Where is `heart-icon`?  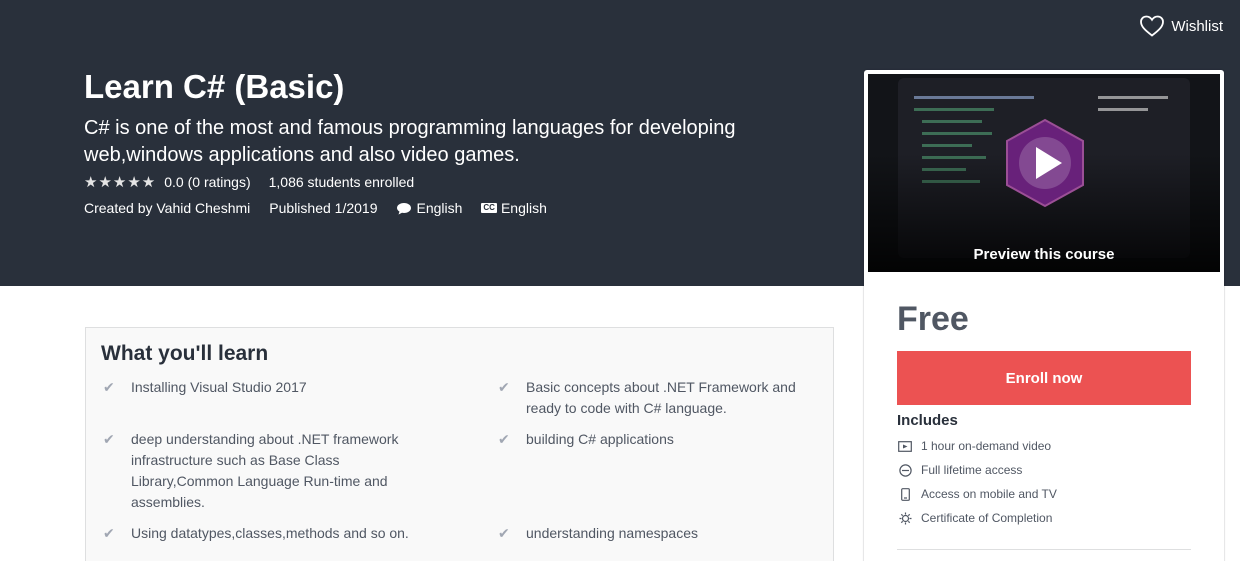 heart-icon is located at coordinates (1152, 26).